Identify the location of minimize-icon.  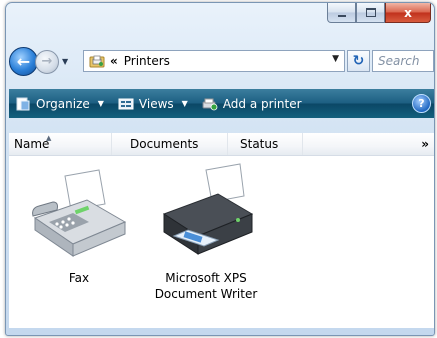
(341, 15).